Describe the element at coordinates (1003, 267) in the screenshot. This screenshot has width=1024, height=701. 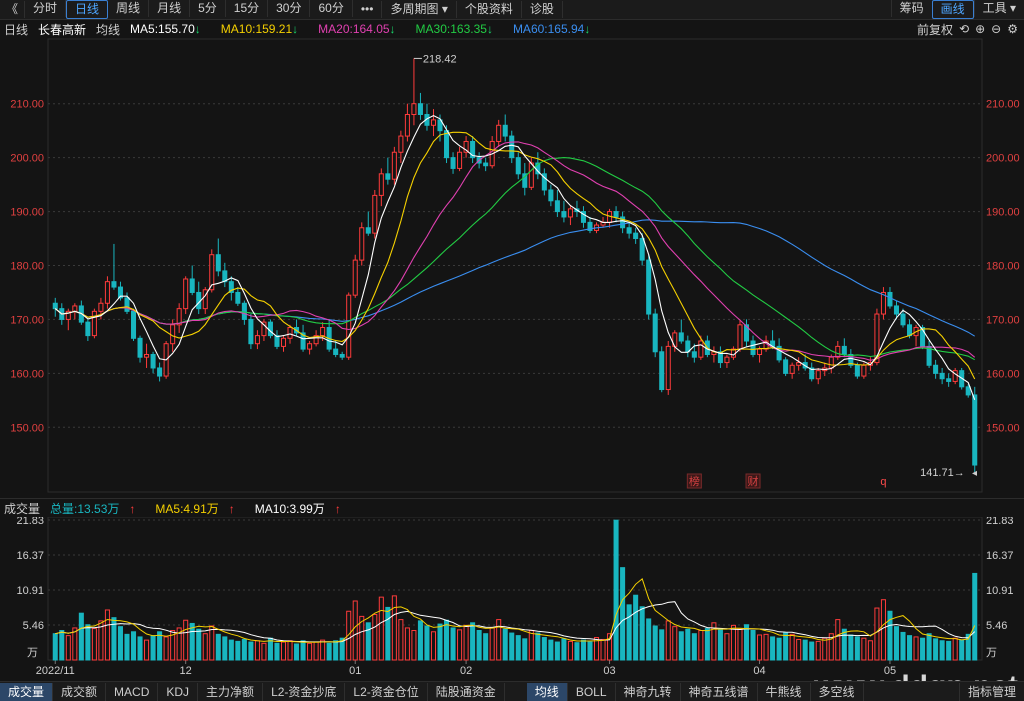
I see `price-label-right: 180.00` at that location.